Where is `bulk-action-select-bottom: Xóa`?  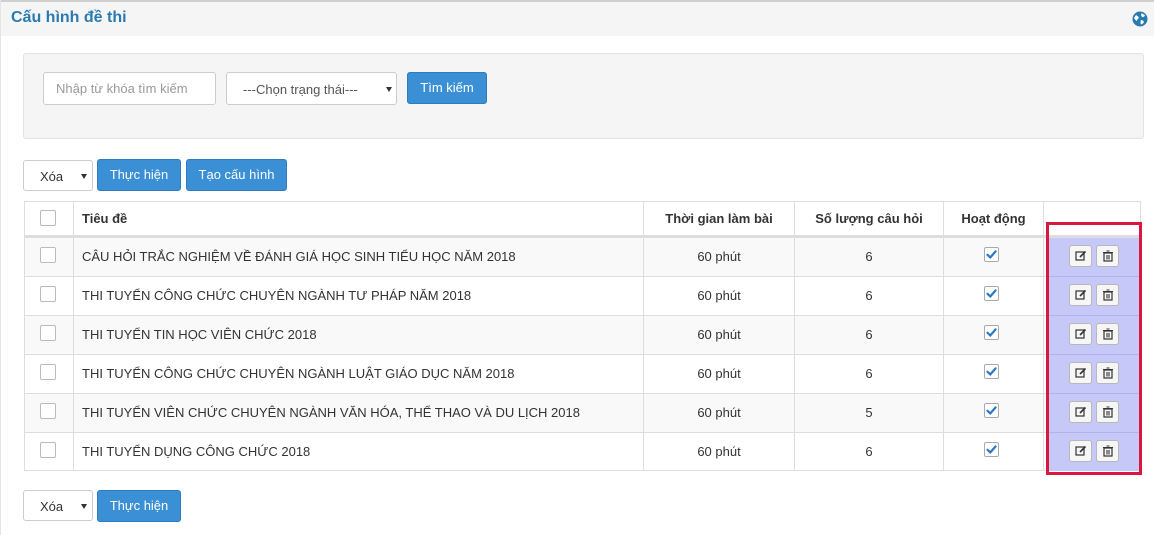 bulk-action-select-bottom: Xóa is located at coordinates (58, 505).